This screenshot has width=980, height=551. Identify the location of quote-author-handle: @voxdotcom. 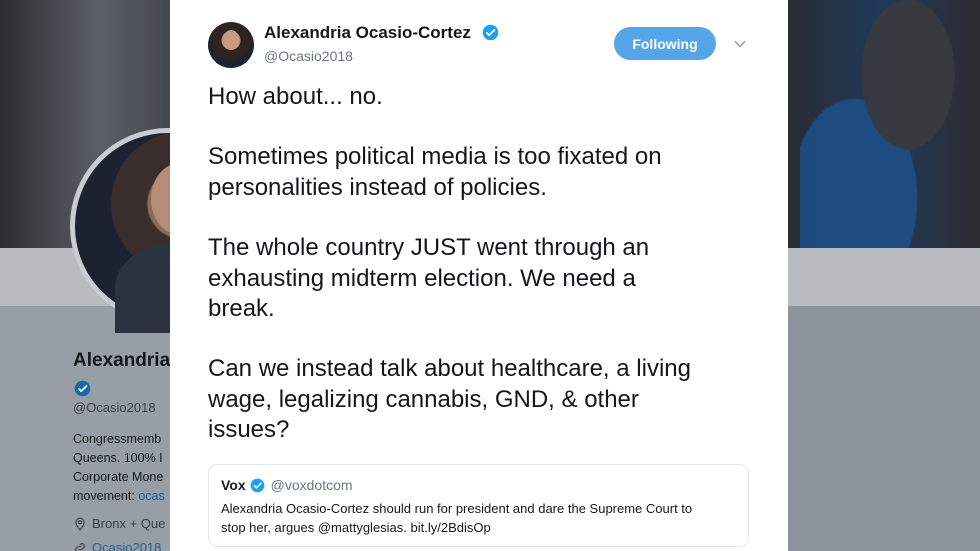
(311, 485).